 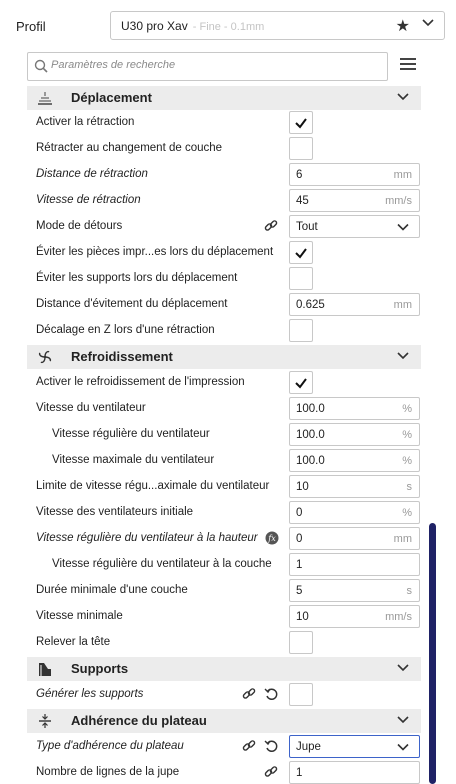 What do you see at coordinates (224, 695) in the screenshot?
I see `setting-row: Générer les supports` at bounding box center [224, 695].